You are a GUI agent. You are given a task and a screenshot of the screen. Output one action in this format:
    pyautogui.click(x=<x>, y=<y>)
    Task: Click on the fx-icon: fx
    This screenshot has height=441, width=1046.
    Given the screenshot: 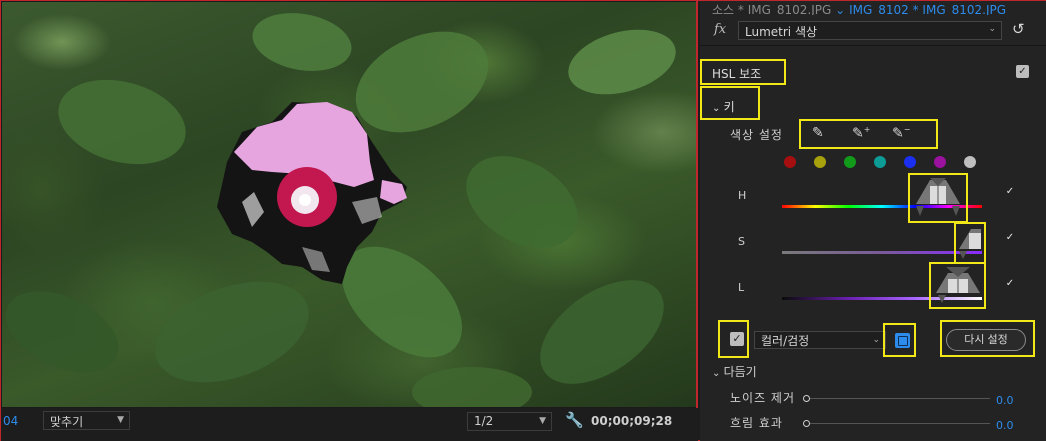 What is the action you would take?
    pyautogui.click(x=720, y=29)
    